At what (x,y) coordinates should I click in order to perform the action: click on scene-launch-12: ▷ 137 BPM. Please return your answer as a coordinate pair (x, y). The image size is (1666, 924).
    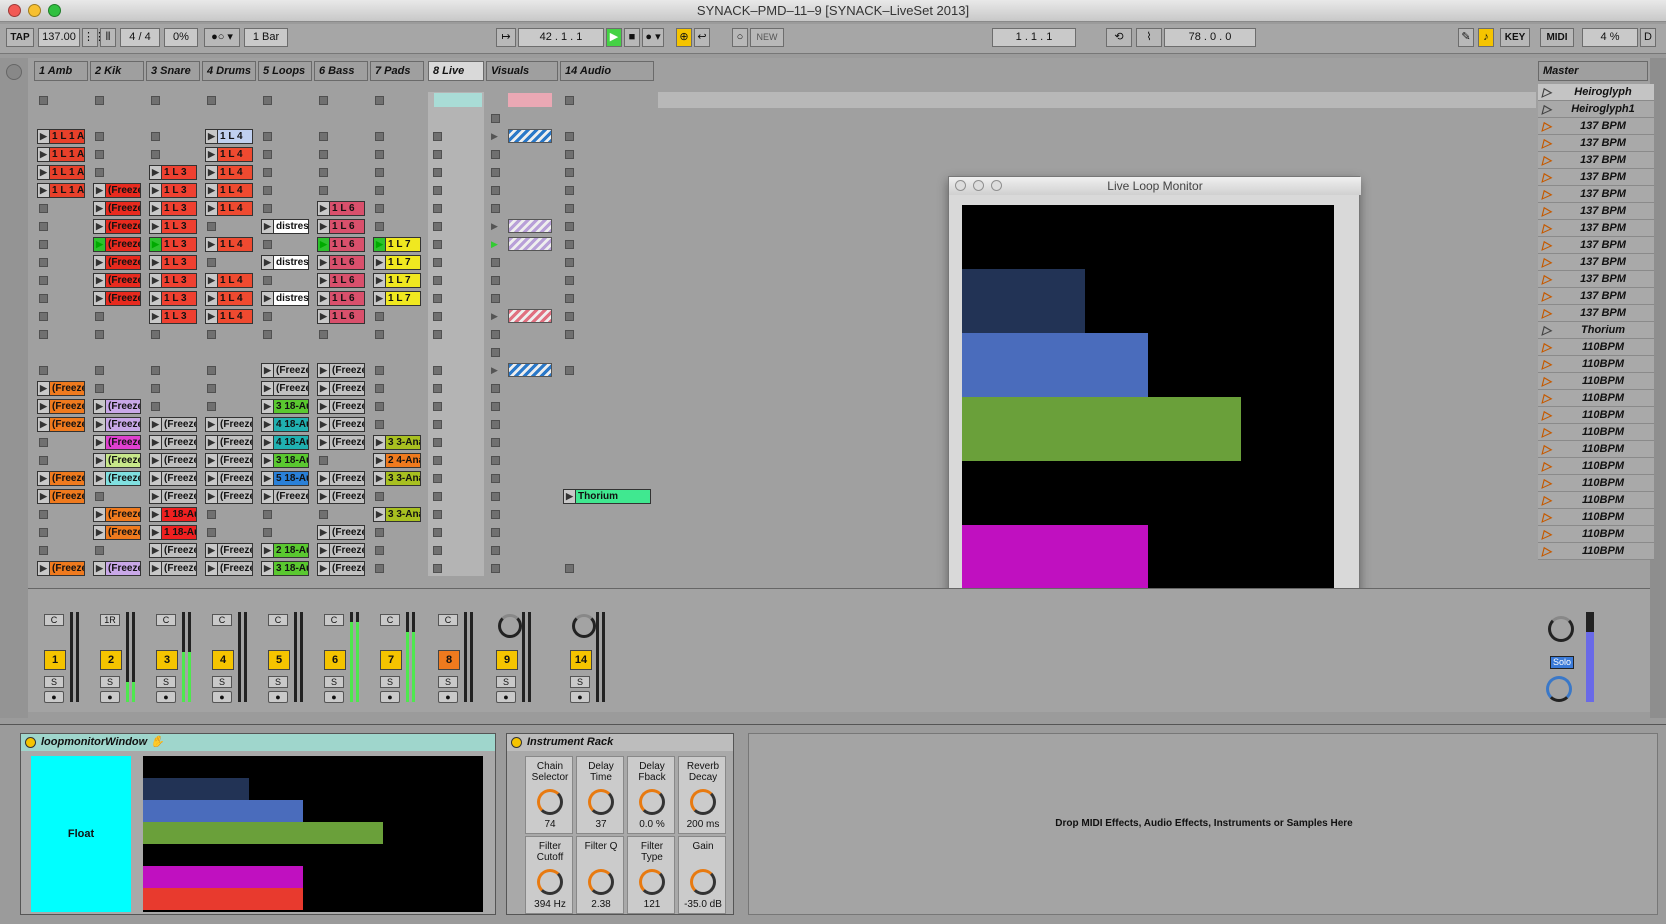
    Looking at the image, I should click on (1596, 279).